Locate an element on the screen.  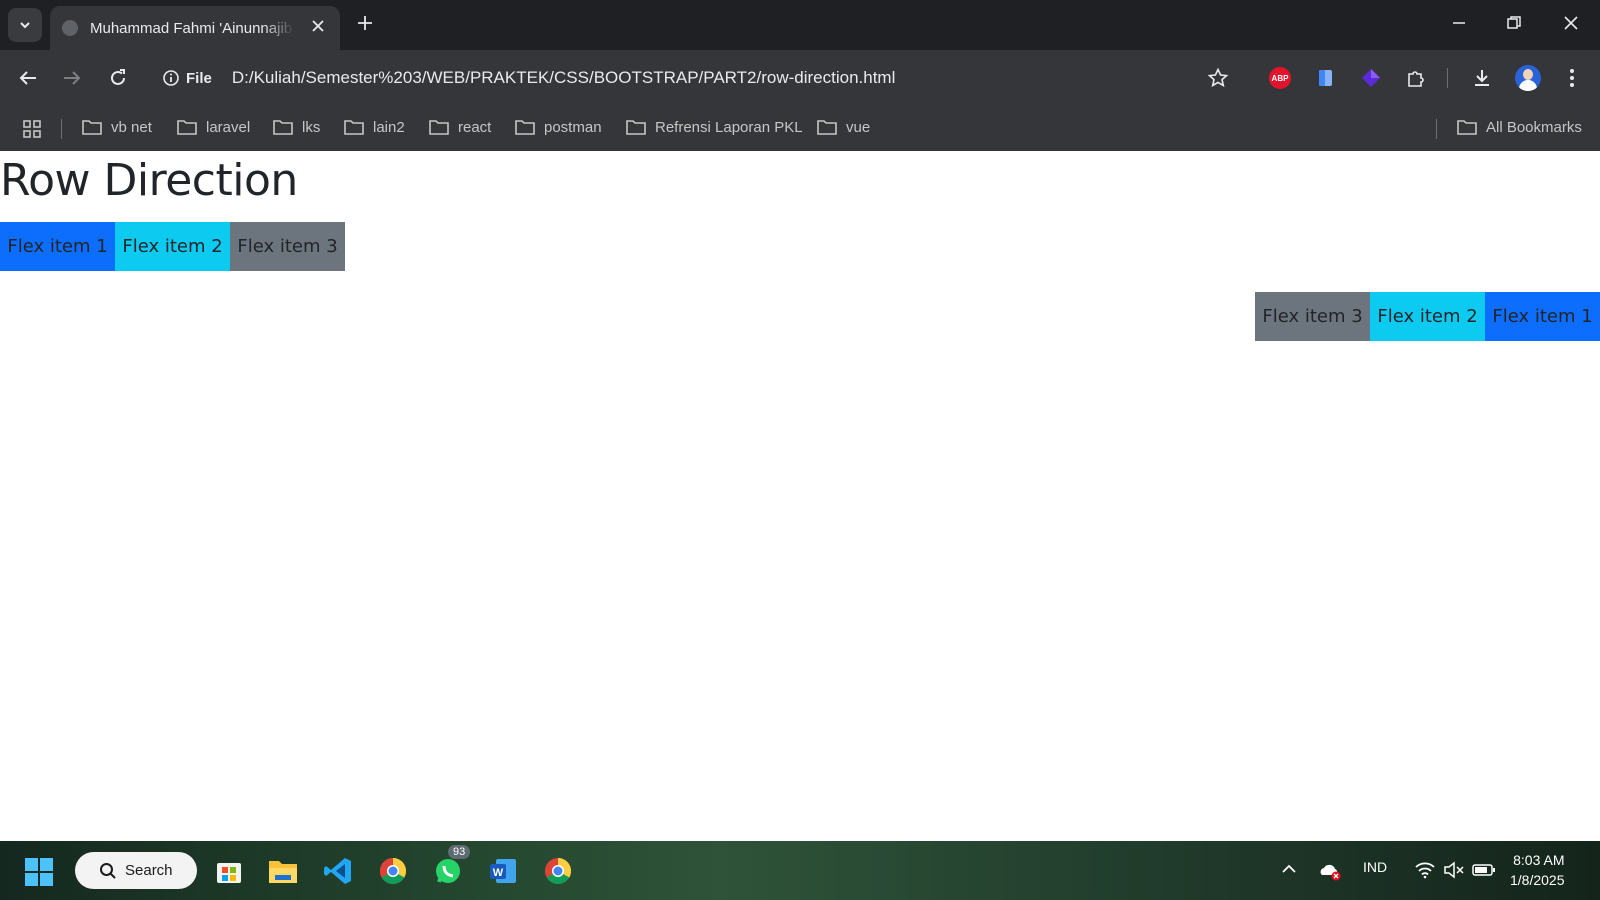
whatsapp-icon is located at coordinates (448, 871).